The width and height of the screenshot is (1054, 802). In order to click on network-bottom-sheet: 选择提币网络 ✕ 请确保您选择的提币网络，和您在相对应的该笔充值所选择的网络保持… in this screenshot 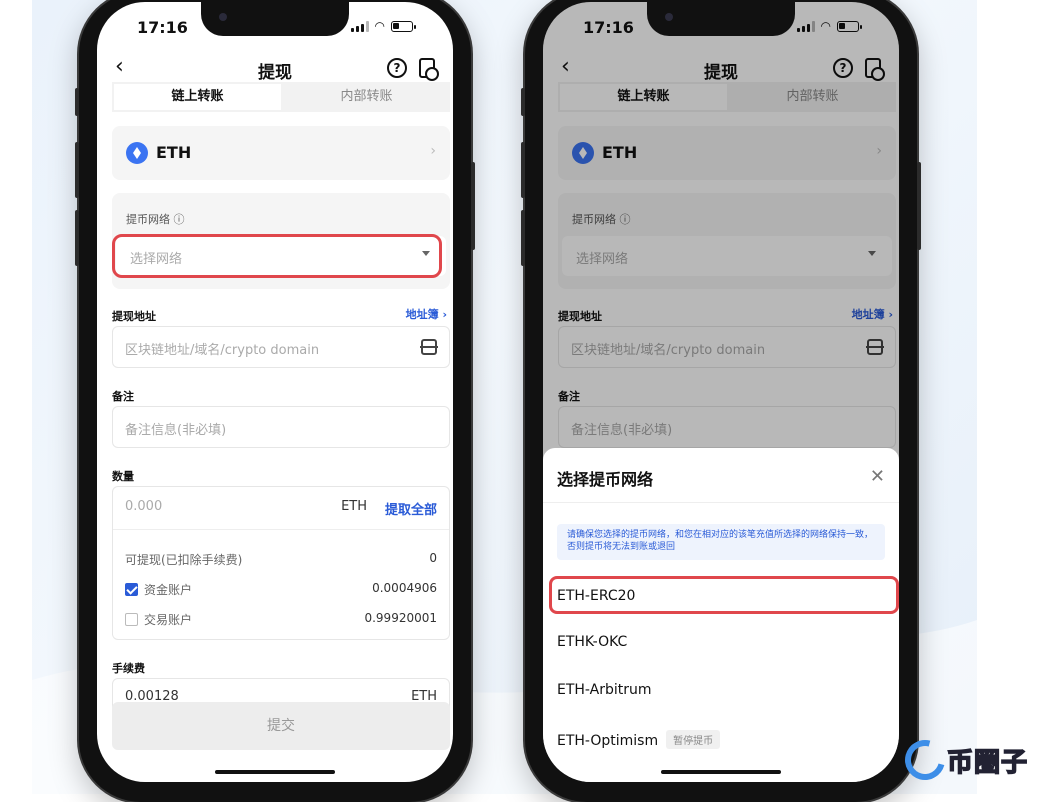, I will do `click(721, 615)`.